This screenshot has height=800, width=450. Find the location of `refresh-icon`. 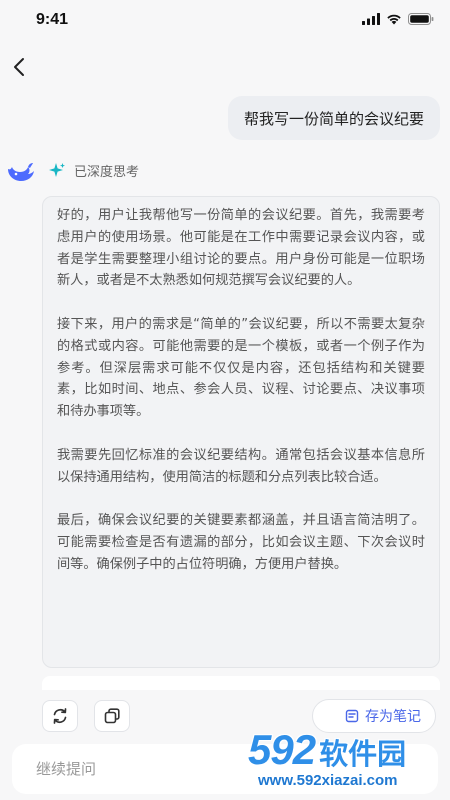

refresh-icon is located at coordinates (60, 716).